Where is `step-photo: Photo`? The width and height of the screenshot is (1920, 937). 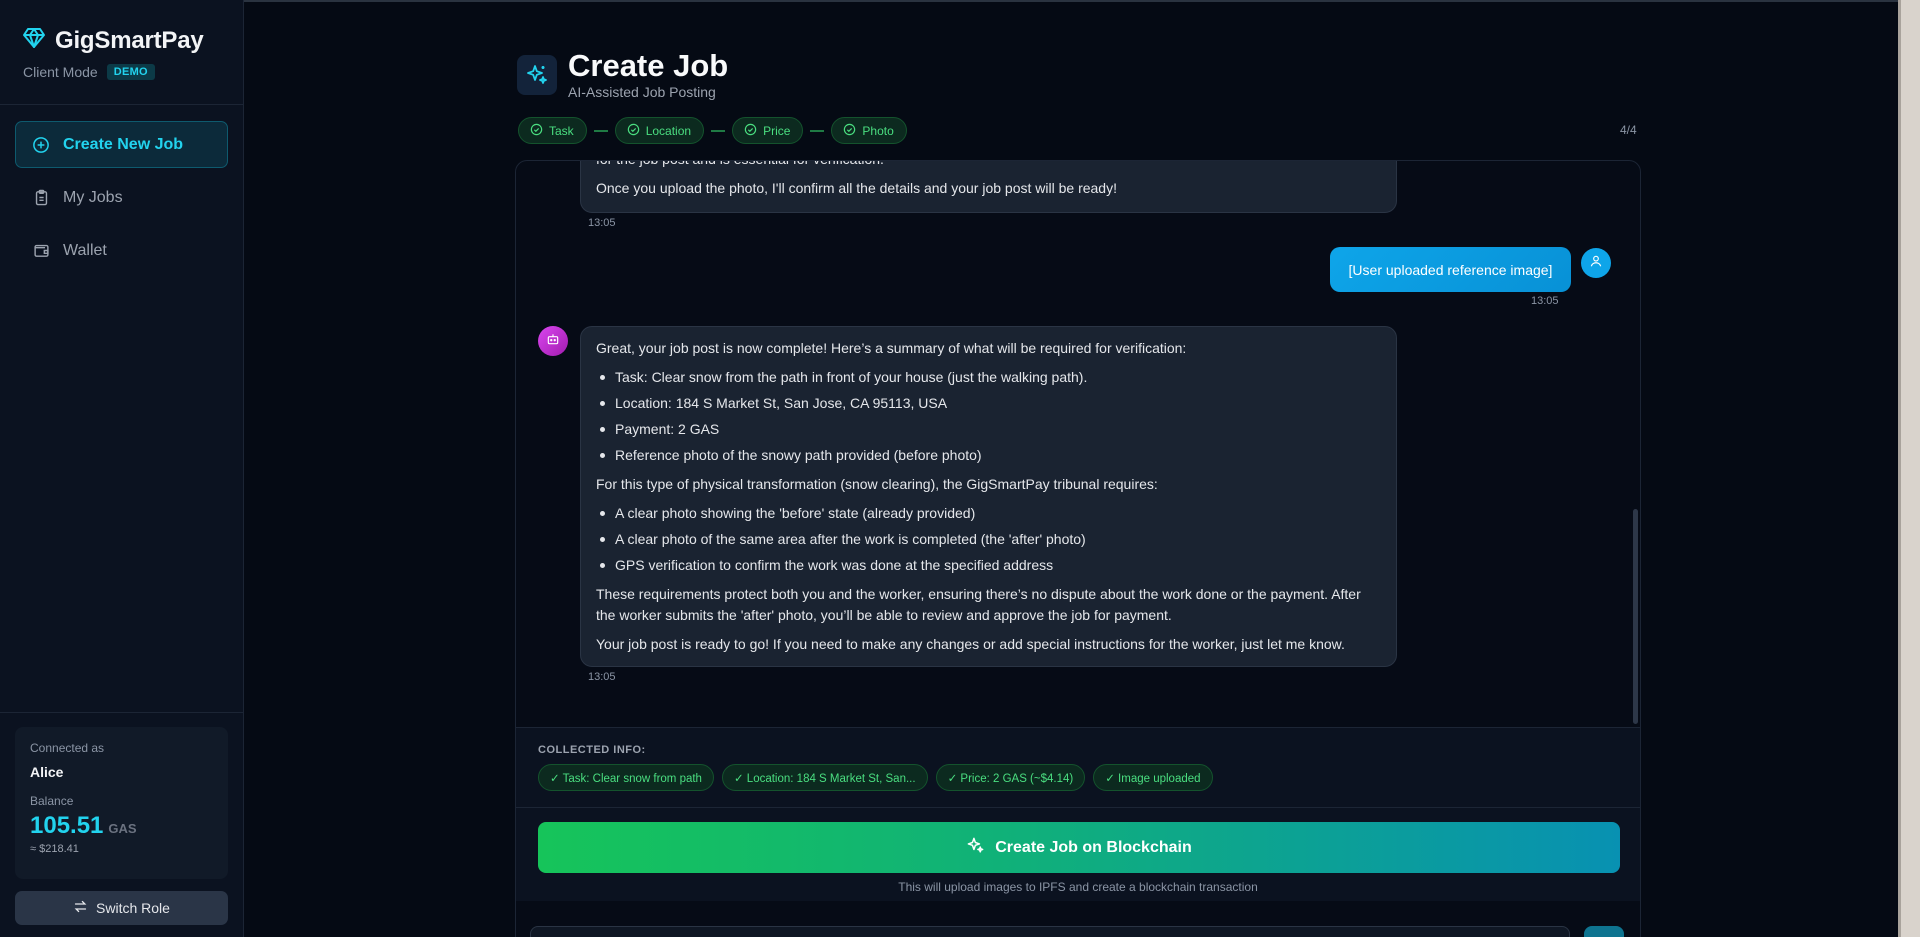 step-photo: Photo is located at coordinates (869, 130).